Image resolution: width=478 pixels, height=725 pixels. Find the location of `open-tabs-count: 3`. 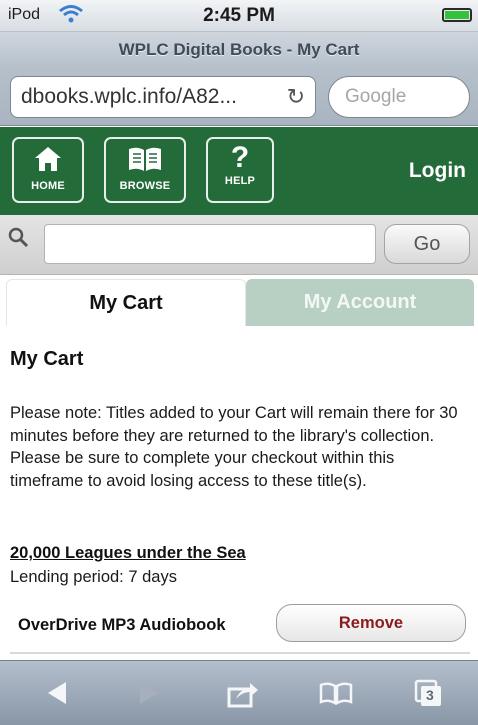

open-tabs-count: 3 is located at coordinates (430, 695).